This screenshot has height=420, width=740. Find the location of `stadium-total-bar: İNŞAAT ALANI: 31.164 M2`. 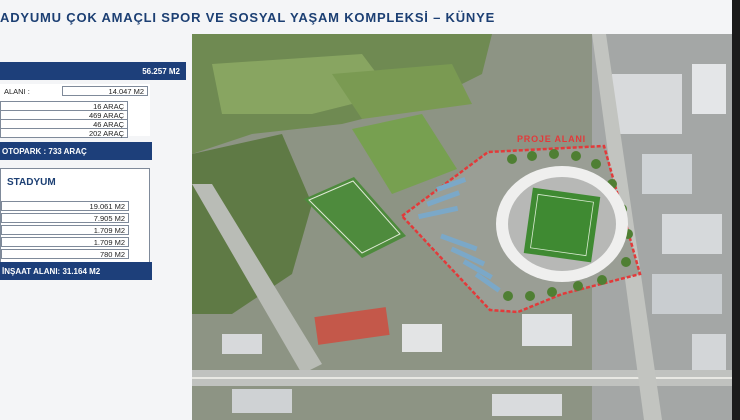

stadium-total-bar: İNŞAAT ALANI: 31.164 M2 is located at coordinates (76, 271).